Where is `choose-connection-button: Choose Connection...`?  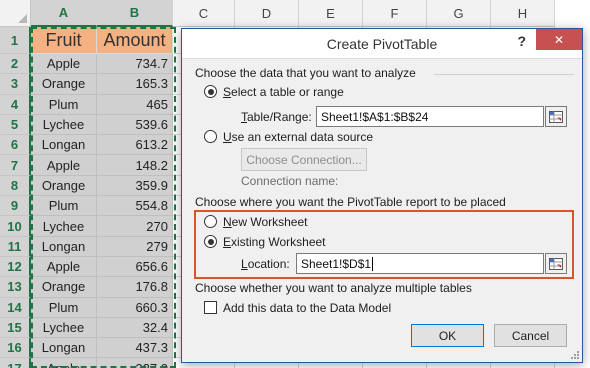
choose-connection-button: Choose Connection... is located at coordinates (304, 159).